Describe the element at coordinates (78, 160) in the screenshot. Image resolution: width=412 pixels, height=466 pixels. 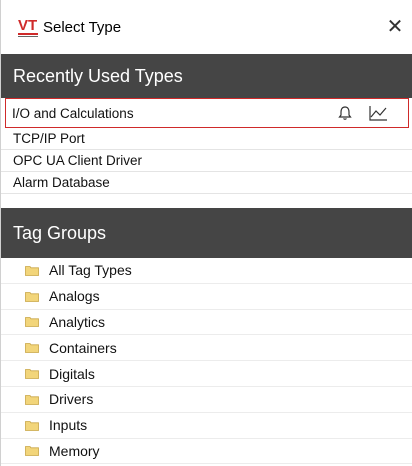
I see `recent-item-label: OPC UA Client Driver` at that location.